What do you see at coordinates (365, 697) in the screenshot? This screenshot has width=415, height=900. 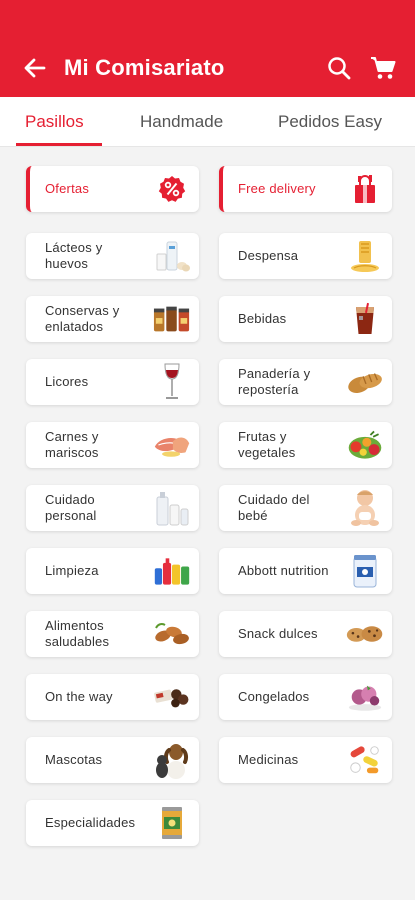 I see `frozen-dessert-icon` at bounding box center [365, 697].